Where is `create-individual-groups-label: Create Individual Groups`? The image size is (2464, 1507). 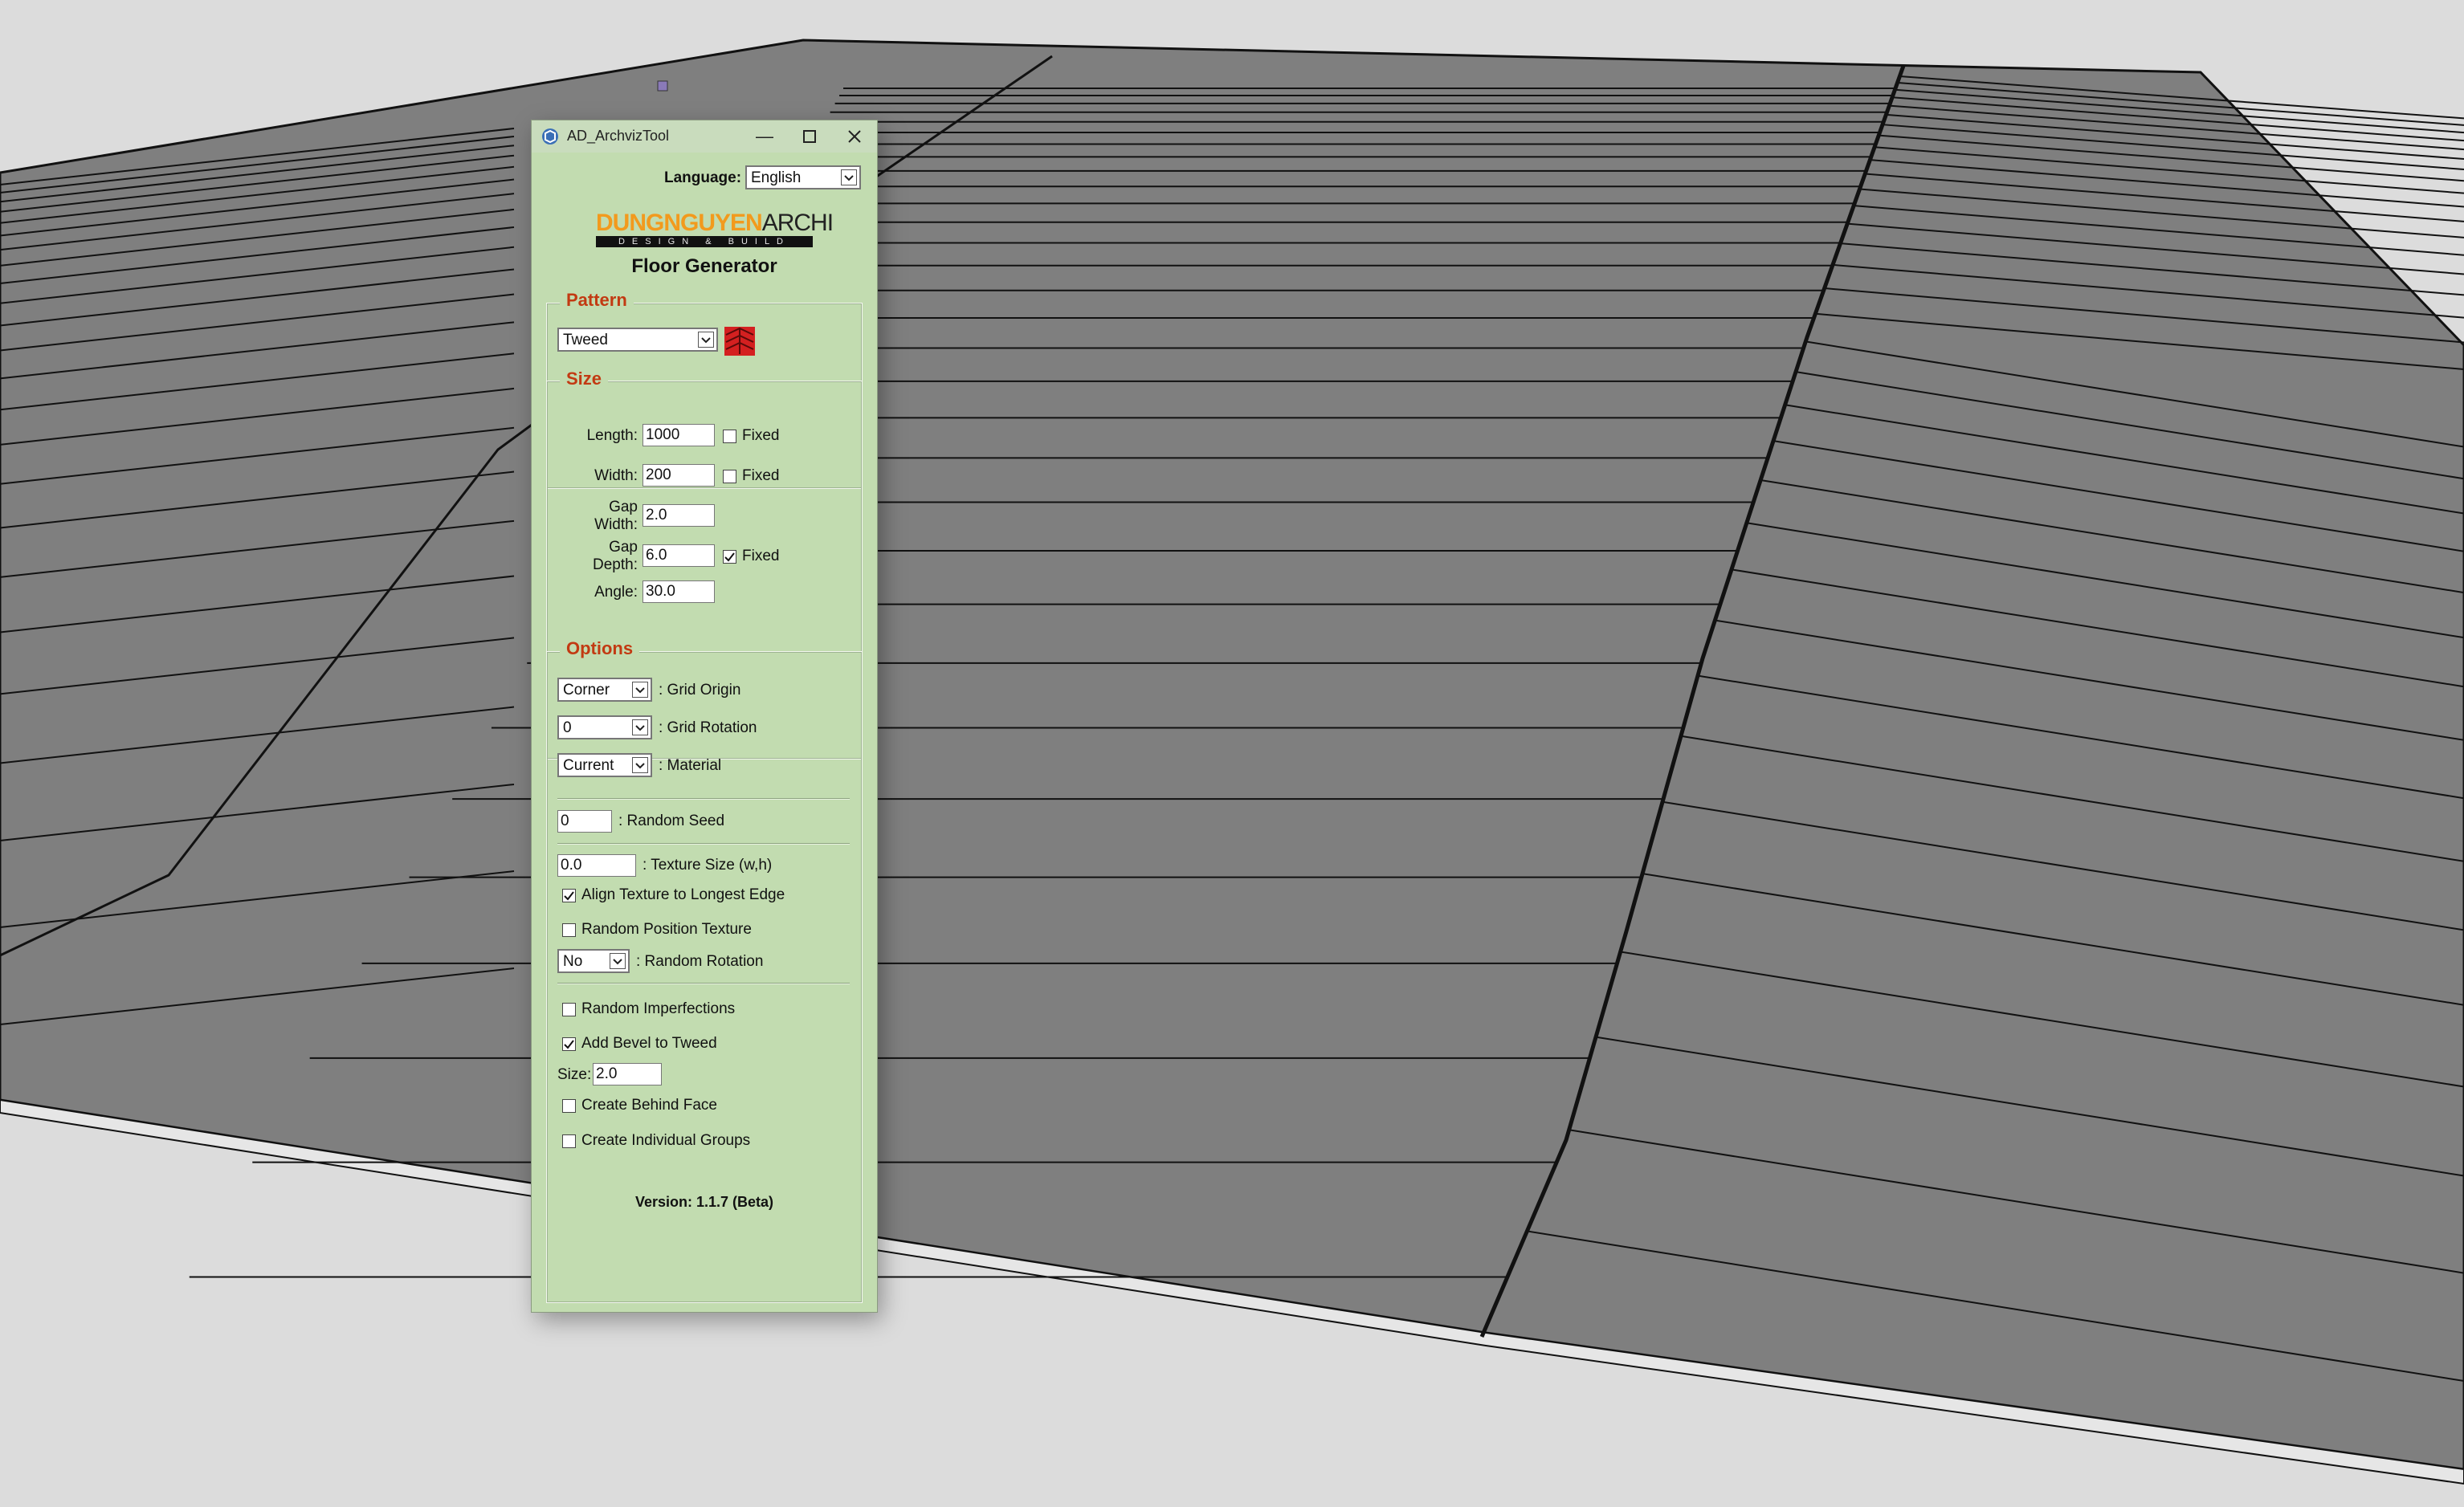 create-individual-groups-label: Create Individual Groups is located at coordinates (666, 1140).